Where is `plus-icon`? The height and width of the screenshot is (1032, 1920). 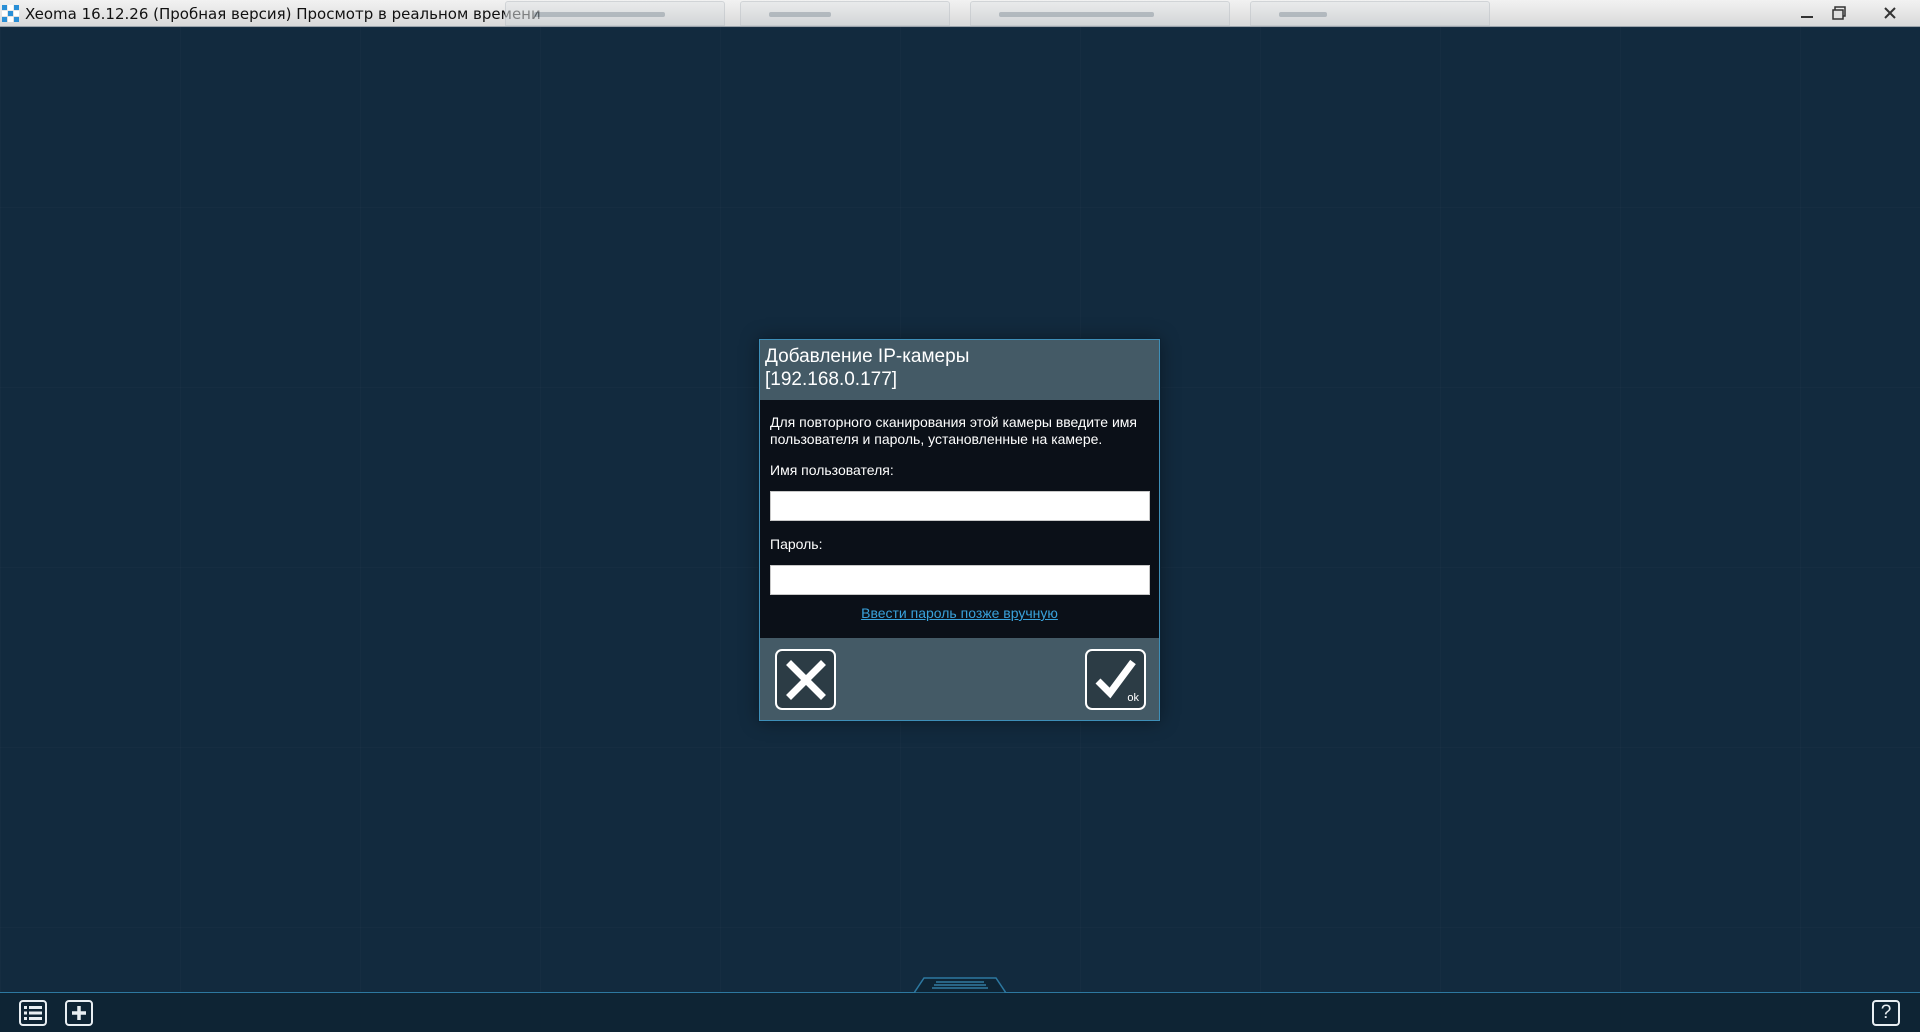
plus-icon is located at coordinates (79, 1013).